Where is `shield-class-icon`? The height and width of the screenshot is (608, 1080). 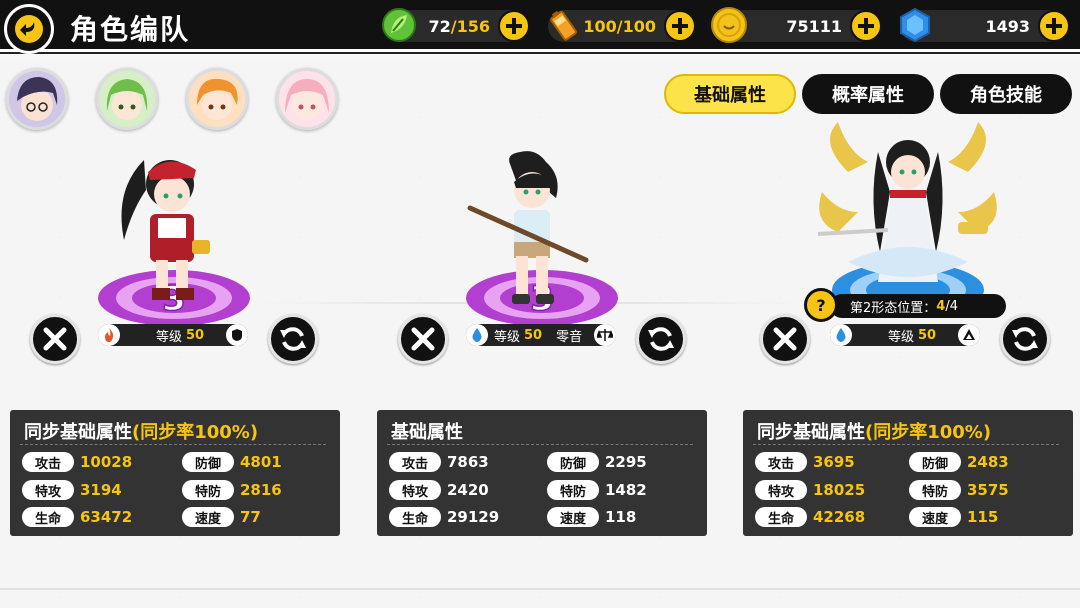 shield-class-icon is located at coordinates (237, 335).